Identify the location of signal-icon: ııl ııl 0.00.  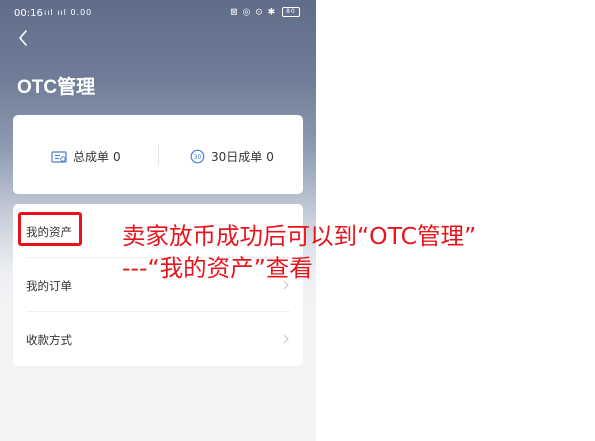
(68, 12).